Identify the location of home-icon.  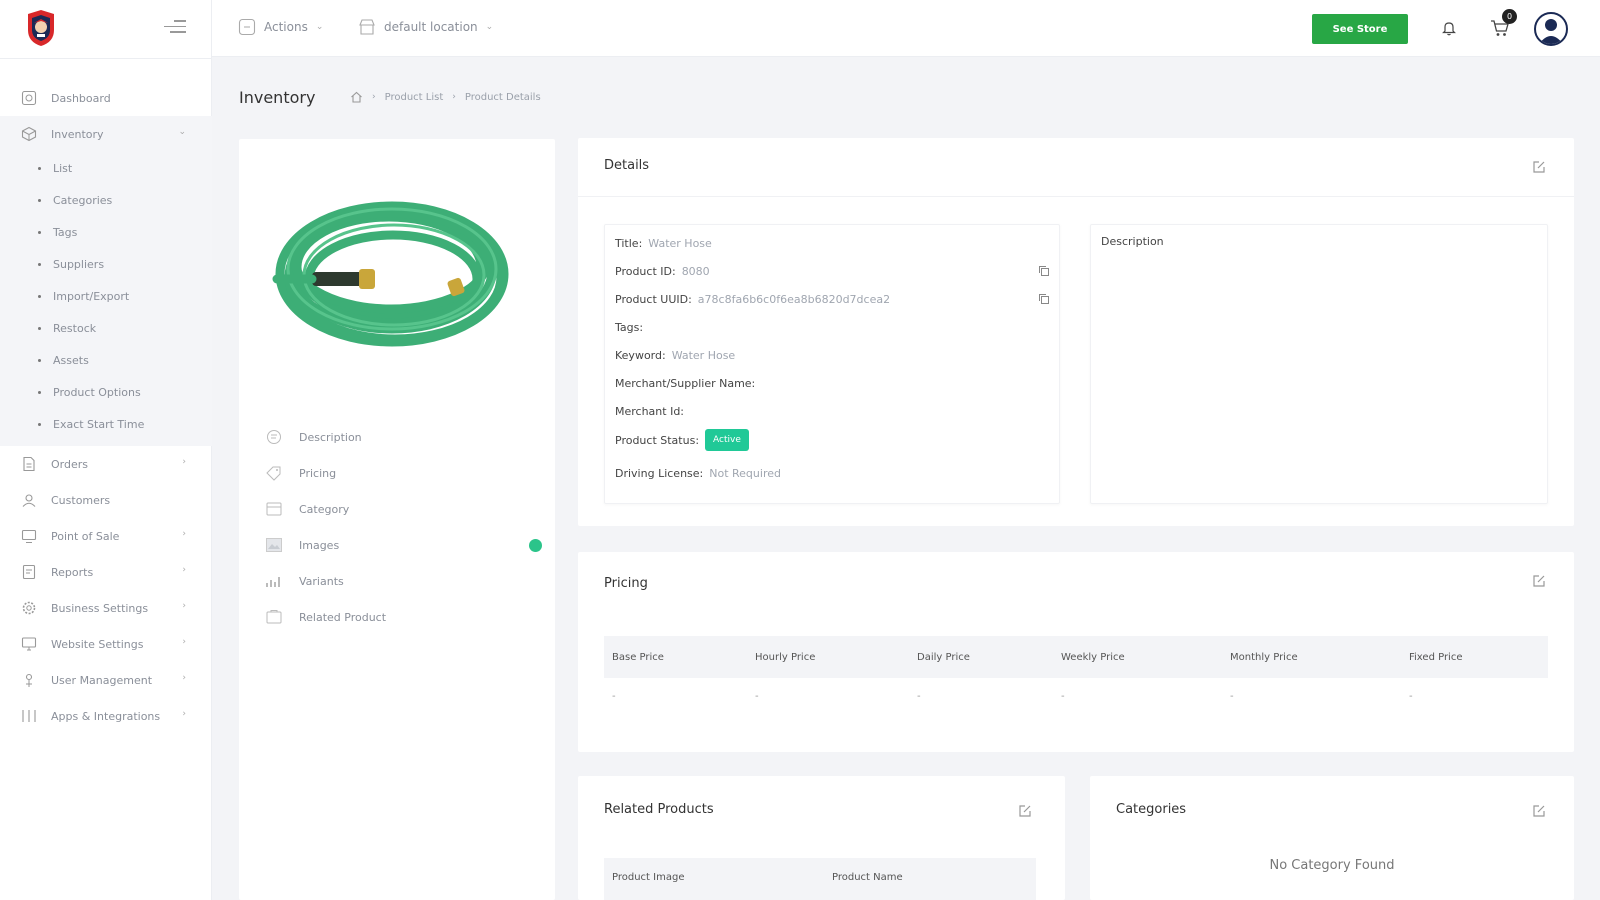
(356, 97).